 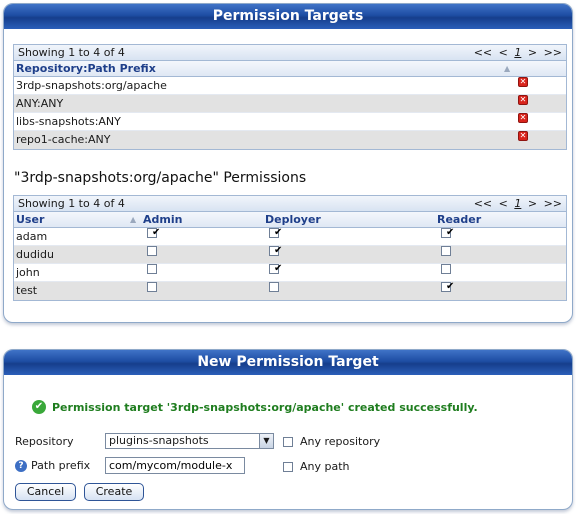 What do you see at coordinates (32, 236) in the screenshot?
I see `user-name: adam` at bounding box center [32, 236].